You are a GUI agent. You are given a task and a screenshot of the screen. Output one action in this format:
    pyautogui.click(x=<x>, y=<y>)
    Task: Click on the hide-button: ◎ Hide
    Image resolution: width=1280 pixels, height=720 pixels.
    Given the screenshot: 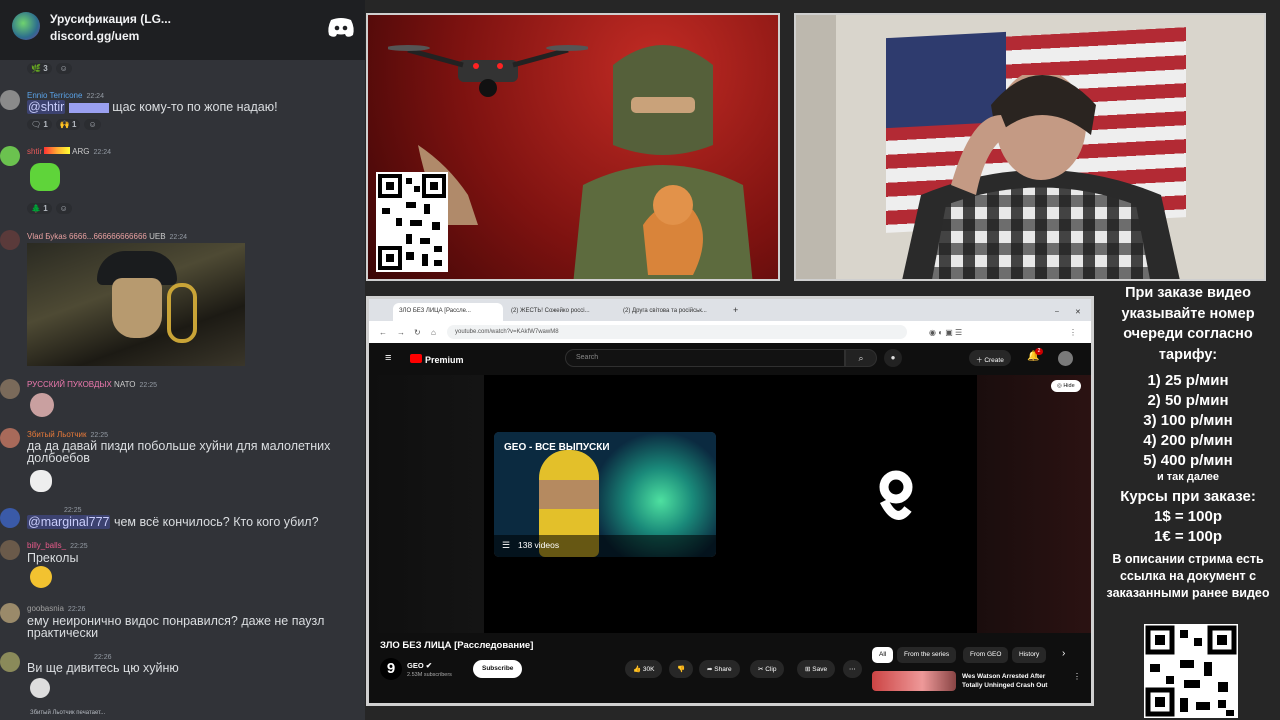 What is the action you would take?
    pyautogui.click(x=1066, y=386)
    